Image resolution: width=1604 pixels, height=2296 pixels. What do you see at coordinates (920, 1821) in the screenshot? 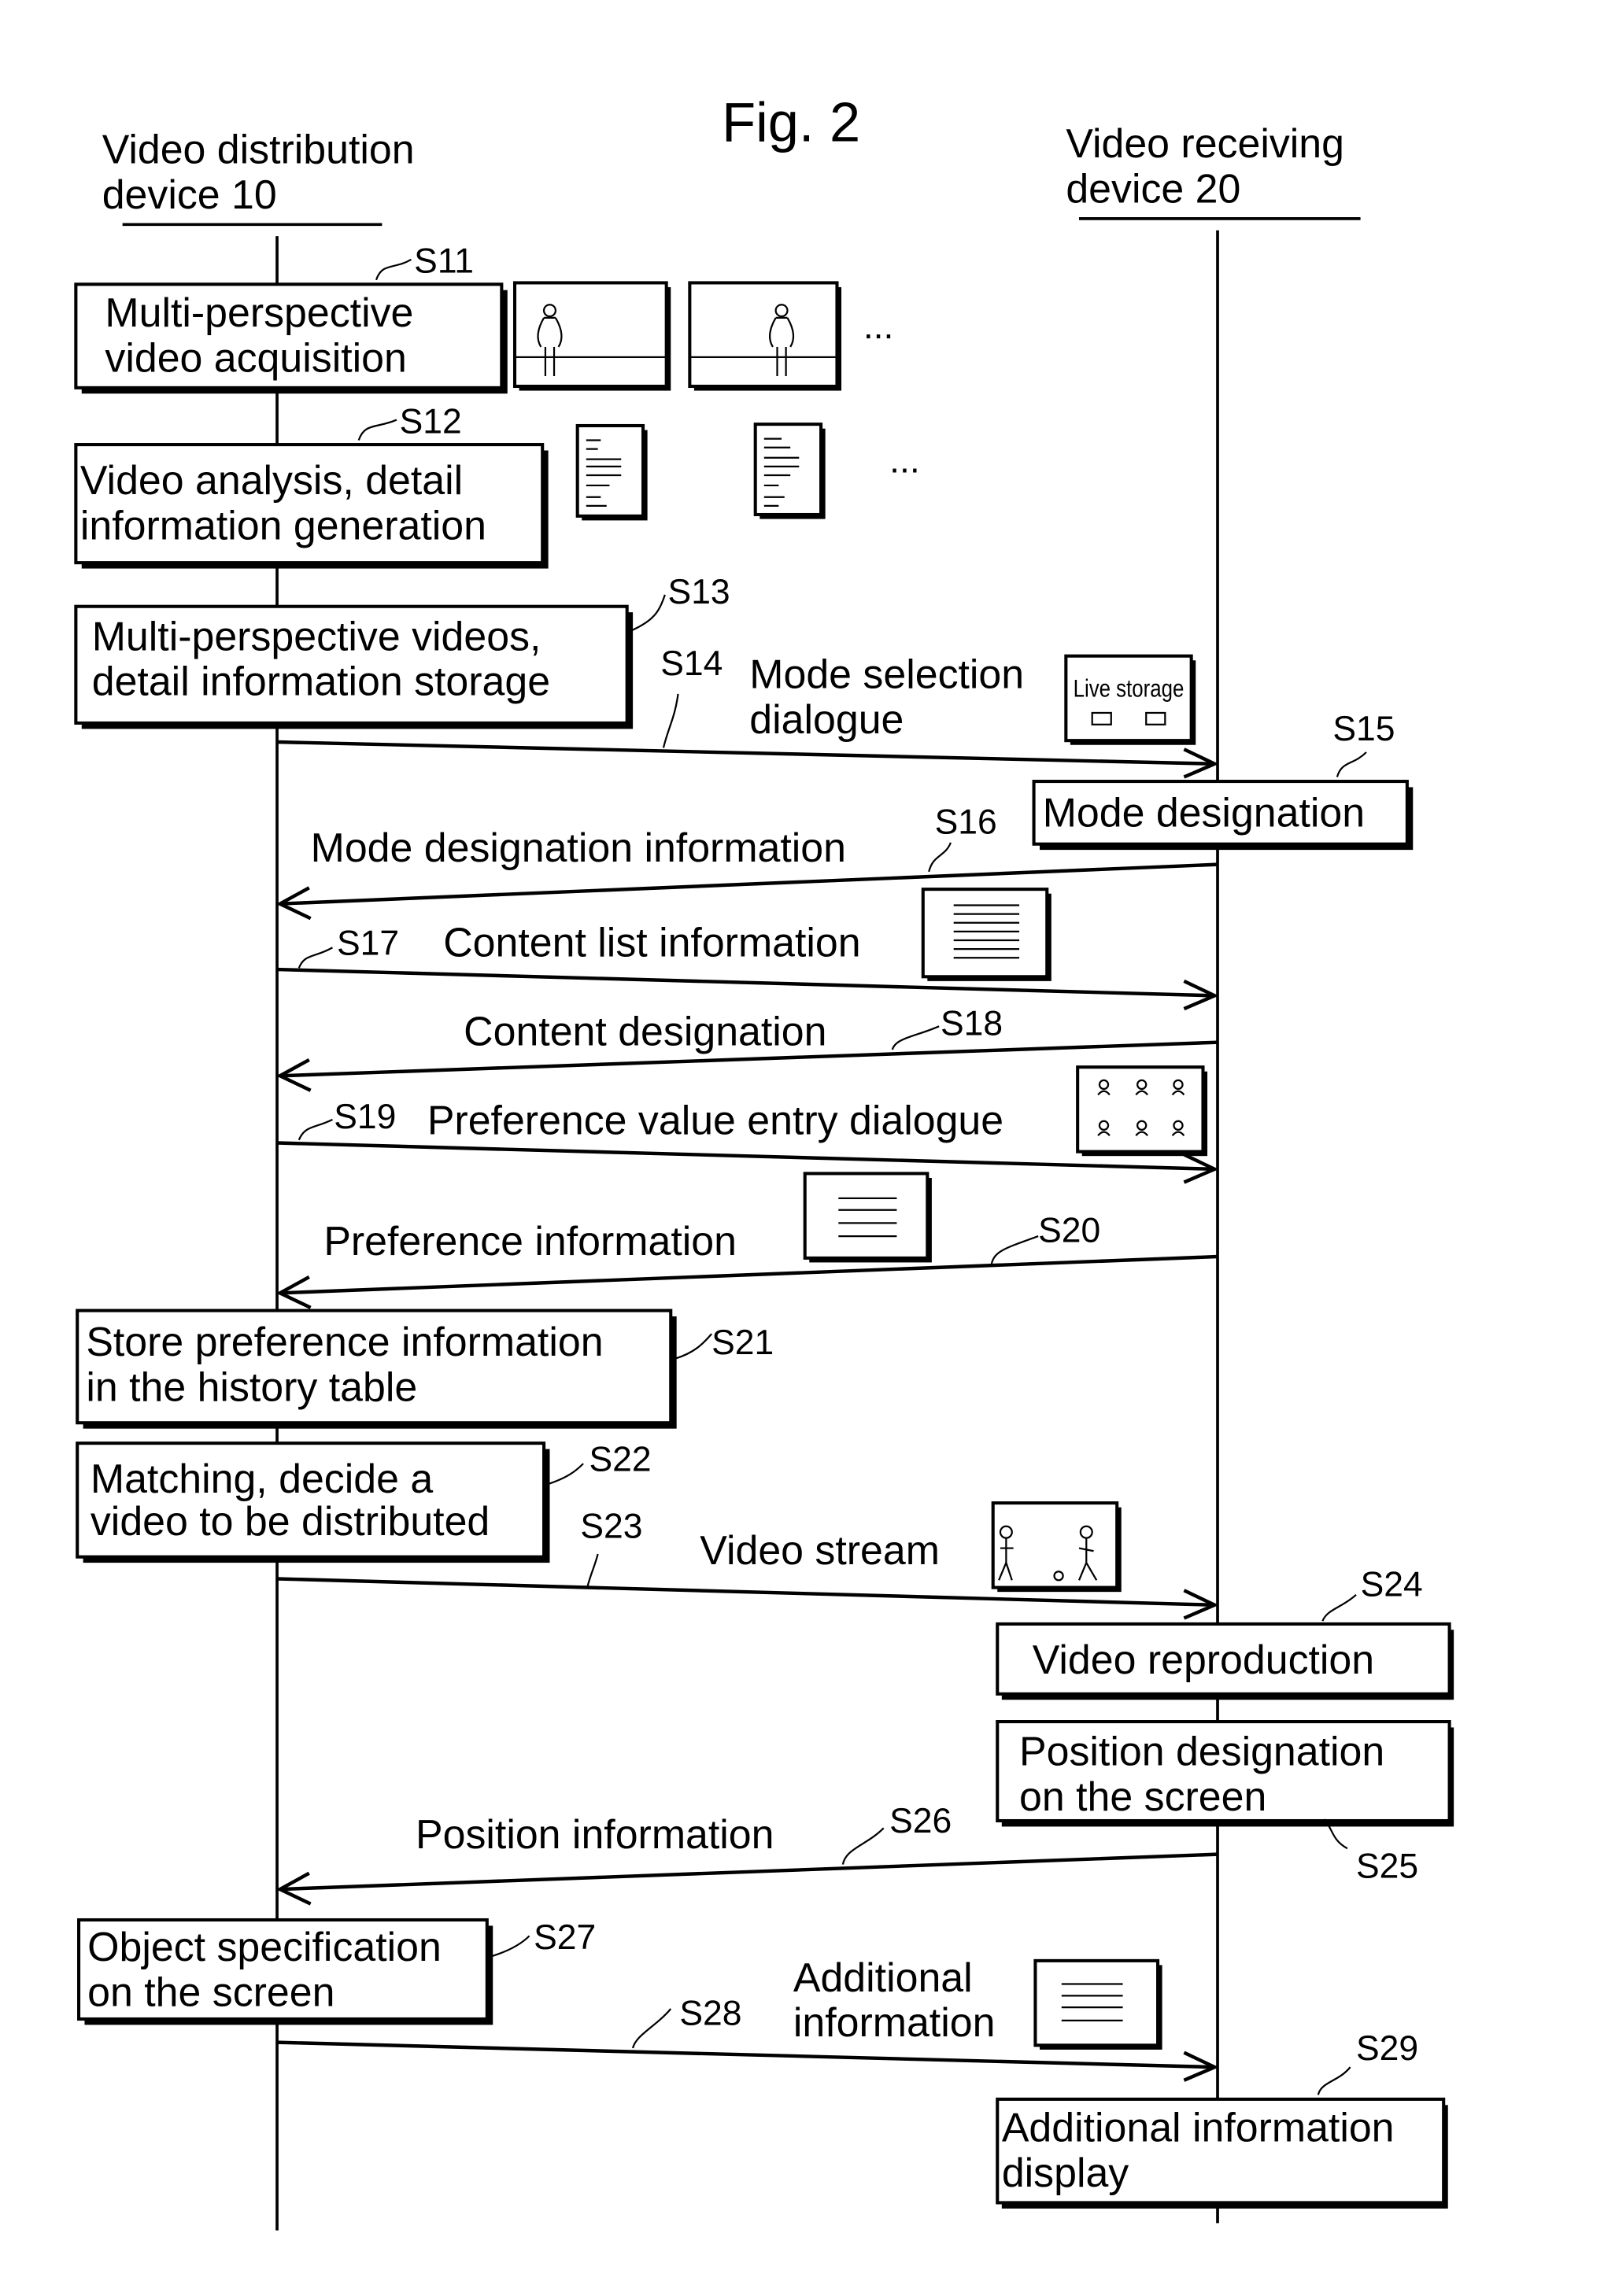
I see `step-s26-id: S26` at bounding box center [920, 1821].